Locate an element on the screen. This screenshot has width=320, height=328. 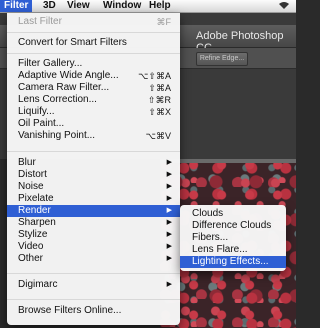
submenu-item-clouds: Clouds is located at coordinates (233, 214).